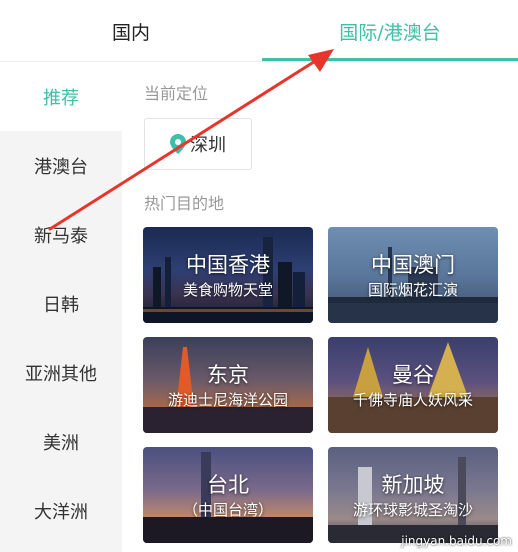 This screenshot has width=518, height=552. Describe the element at coordinates (412, 400) in the screenshot. I see `destination-subtitle: 千佛寺庙人妖风采` at that location.